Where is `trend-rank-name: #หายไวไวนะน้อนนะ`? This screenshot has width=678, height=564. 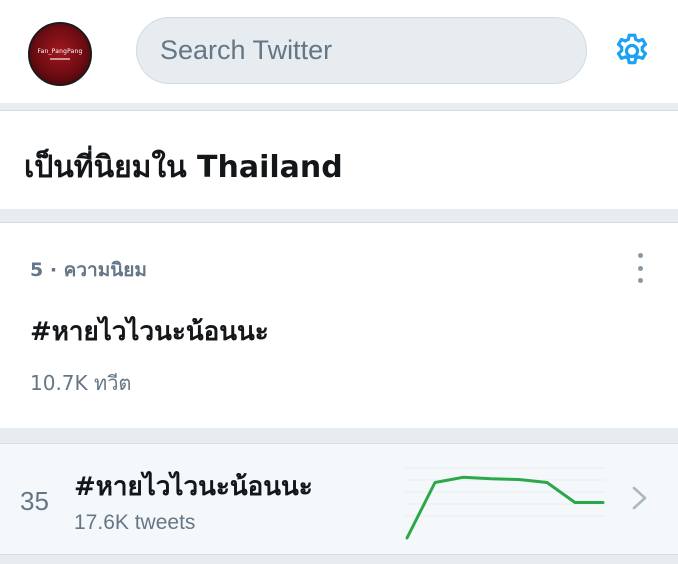 trend-rank-name: #หายไวไวนะน้อนนะ is located at coordinates (193, 486).